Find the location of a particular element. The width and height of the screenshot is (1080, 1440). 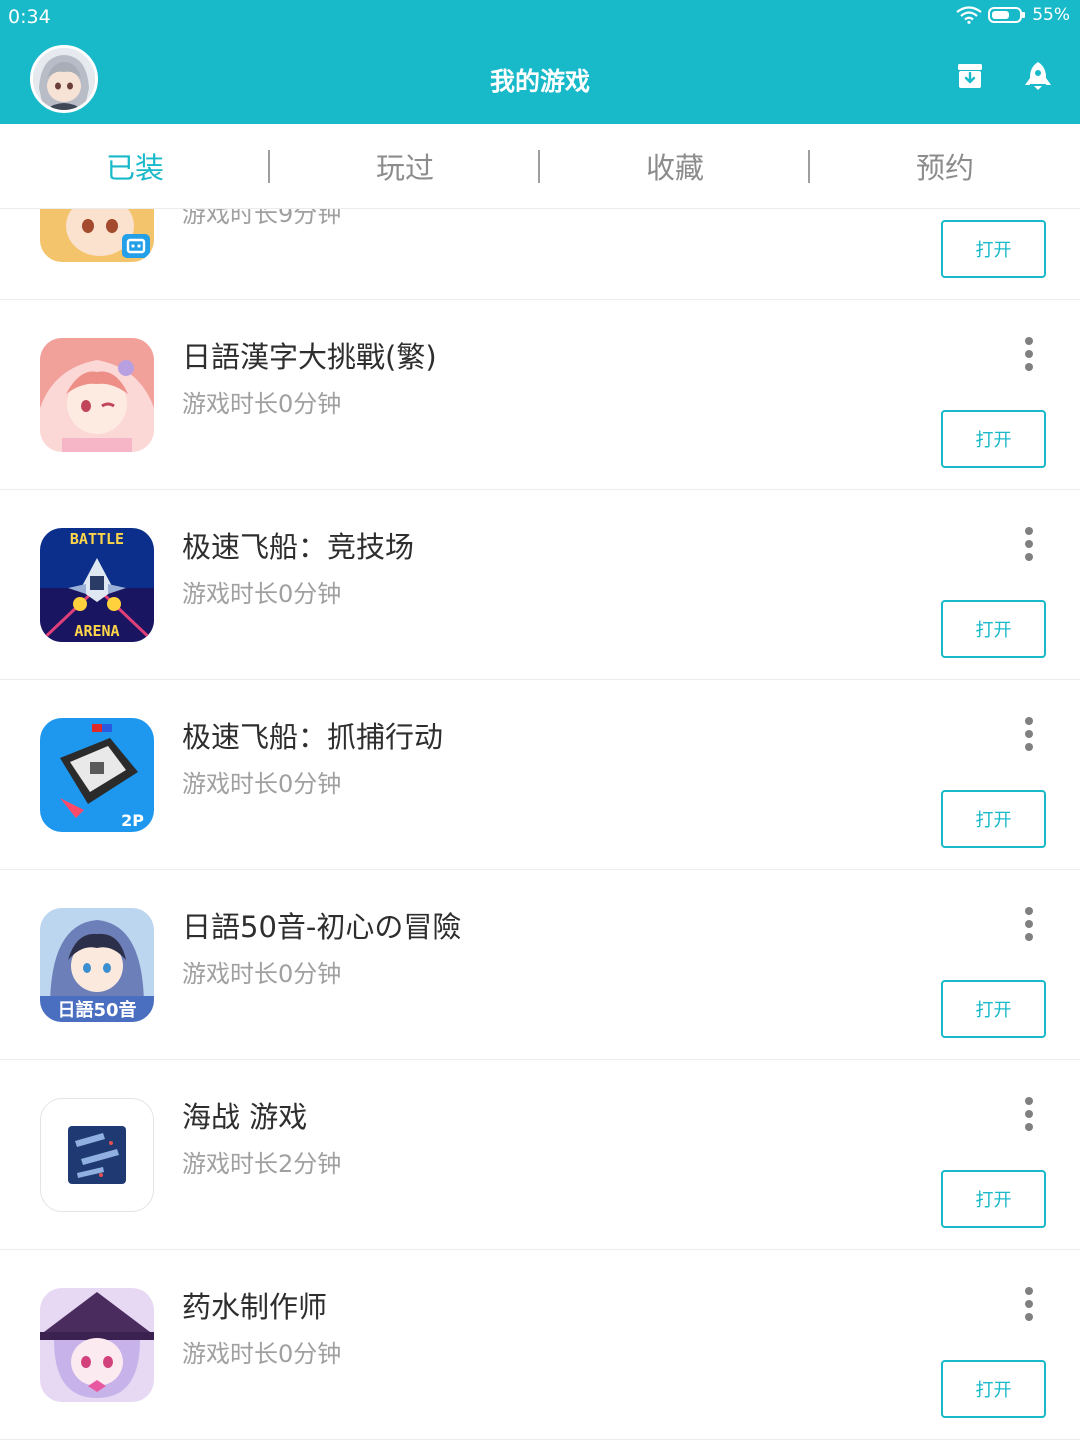

tab-played: 玩过 is located at coordinates (405, 166).